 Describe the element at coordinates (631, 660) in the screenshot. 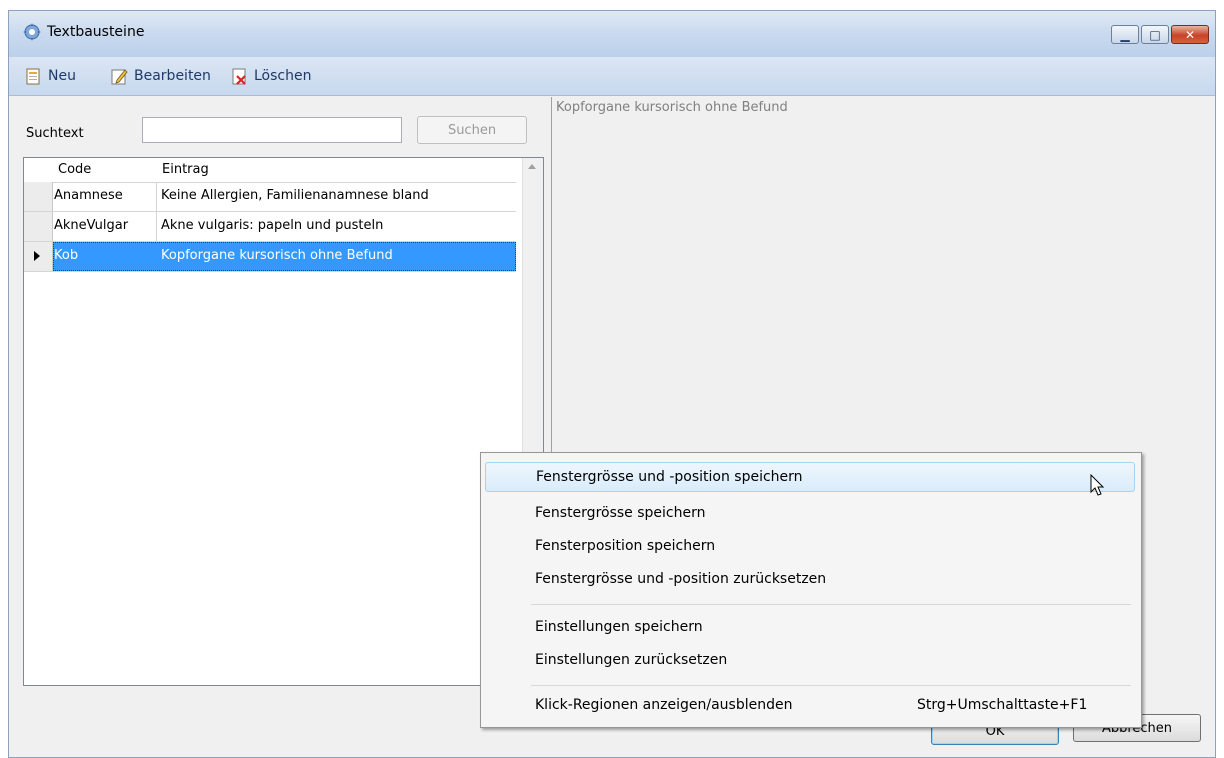

I see `menu-item-label: Einstellungen zurücksetzen` at that location.